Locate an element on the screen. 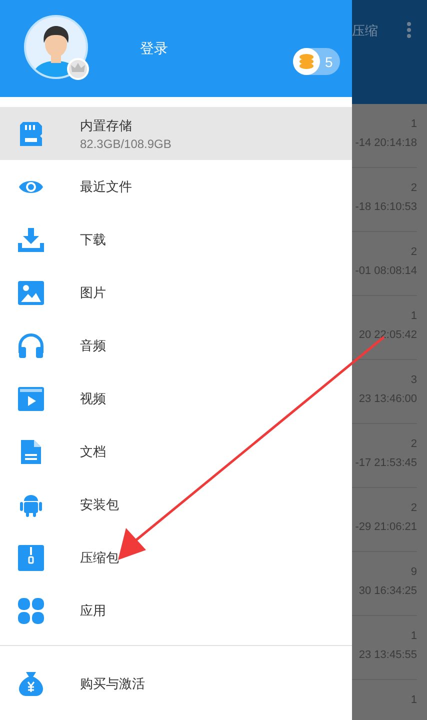 The image size is (427, 720). menu-item: 视频 is located at coordinates (176, 398).